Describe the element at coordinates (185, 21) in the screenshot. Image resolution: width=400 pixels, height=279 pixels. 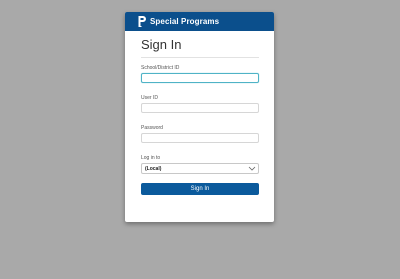
I see `brand-name: Special Programs` at that location.